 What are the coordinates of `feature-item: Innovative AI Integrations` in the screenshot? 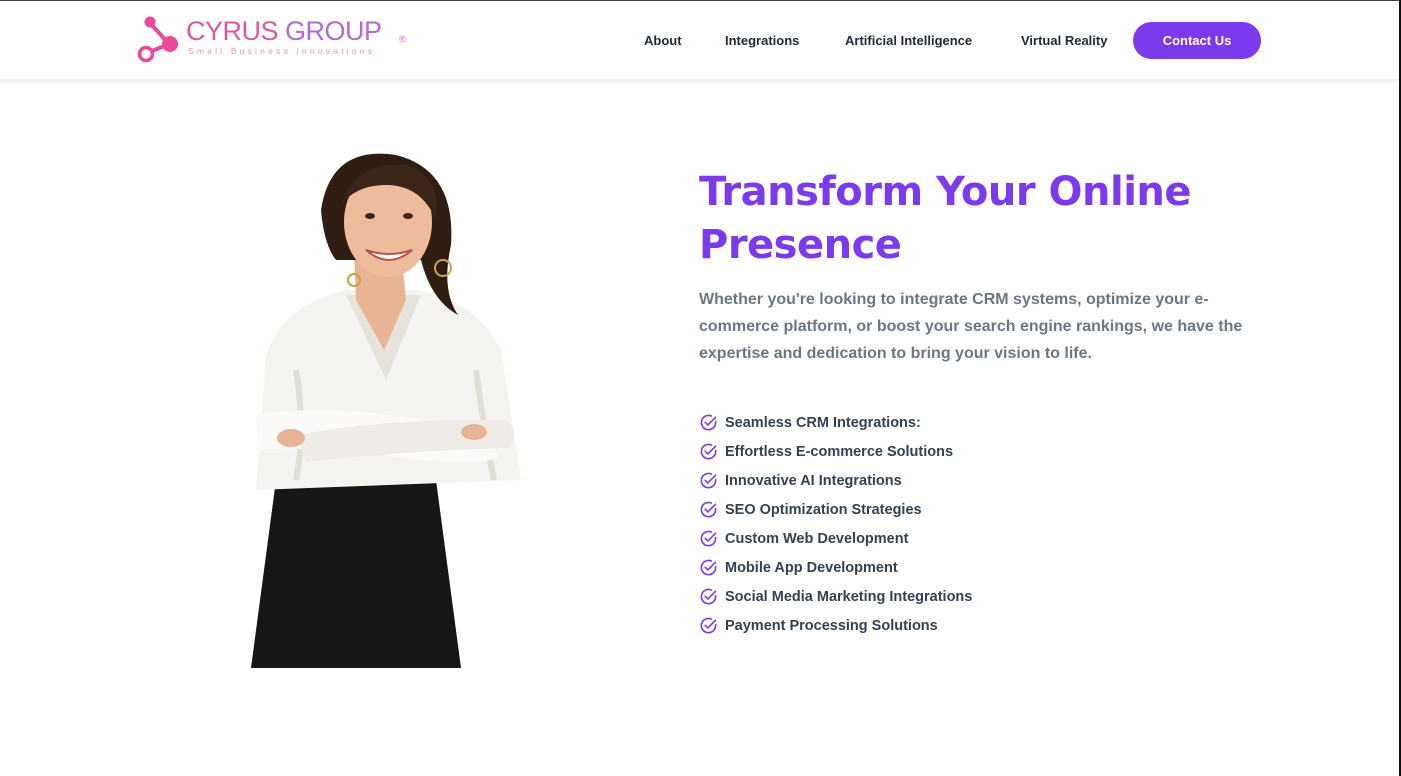 It's located at (835, 480).